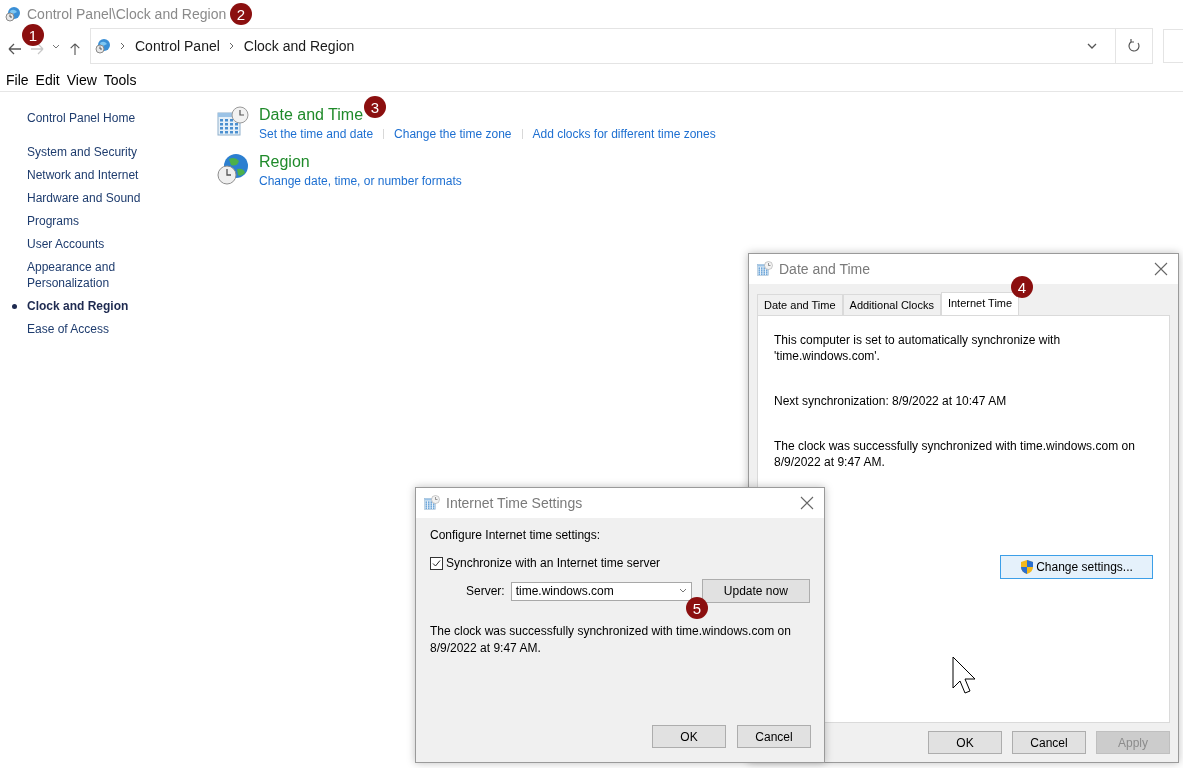 This screenshot has width=1183, height=768. I want to click on sidebar-item: Hardware and Sound, so click(91, 198).